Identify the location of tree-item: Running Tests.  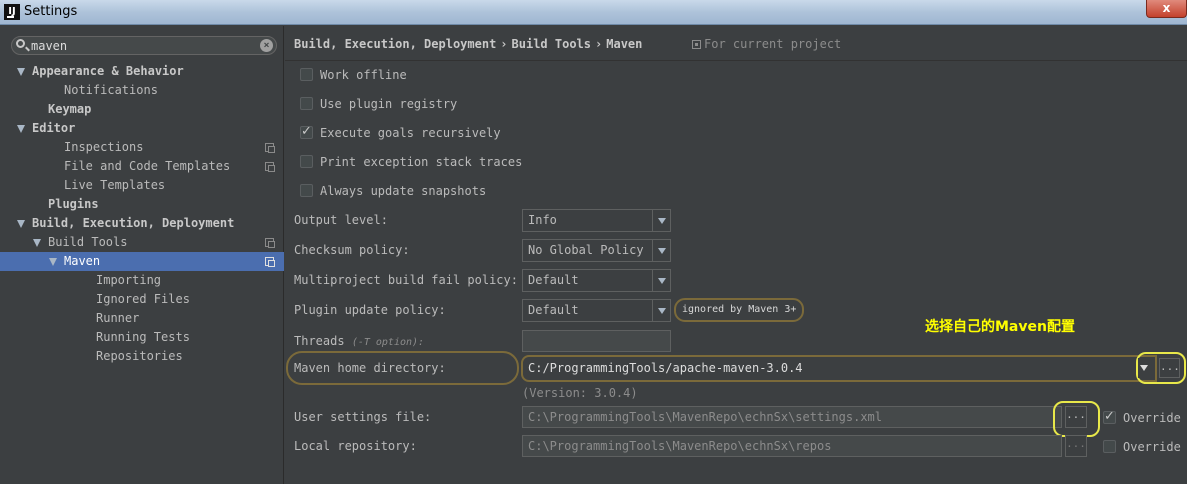
(142, 337).